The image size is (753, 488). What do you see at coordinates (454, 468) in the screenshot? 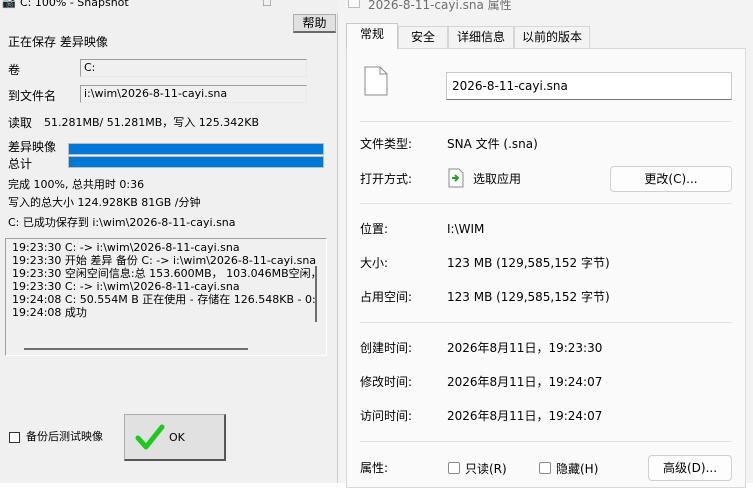
I see `readonly-checkbox` at bounding box center [454, 468].